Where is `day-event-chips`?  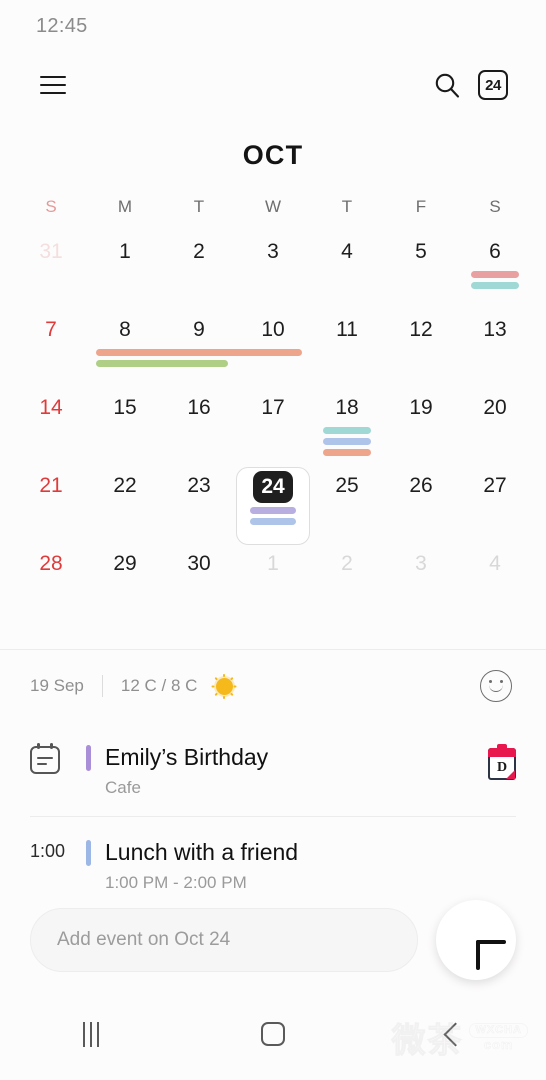
day-event-chips is located at coordinates (495, 280).